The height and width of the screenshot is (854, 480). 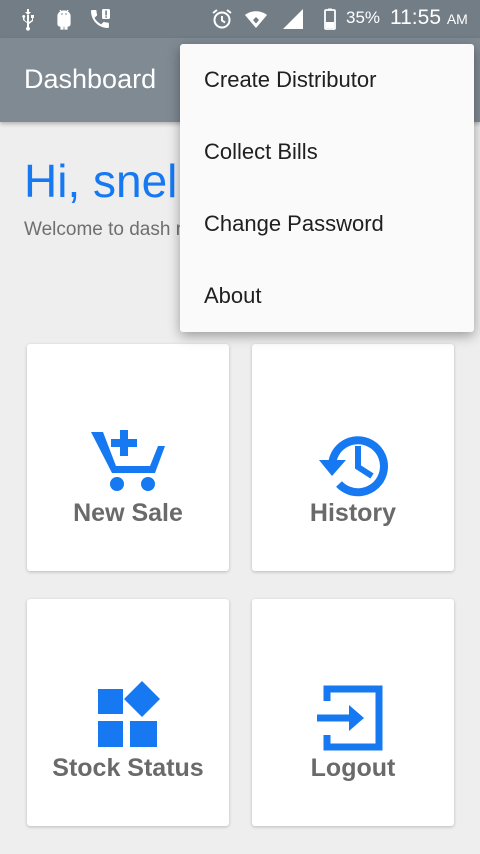 What do you see at coordinates (28, 20) in the screenshot?
I see `usb-icon` at bounding box center [28, 20].